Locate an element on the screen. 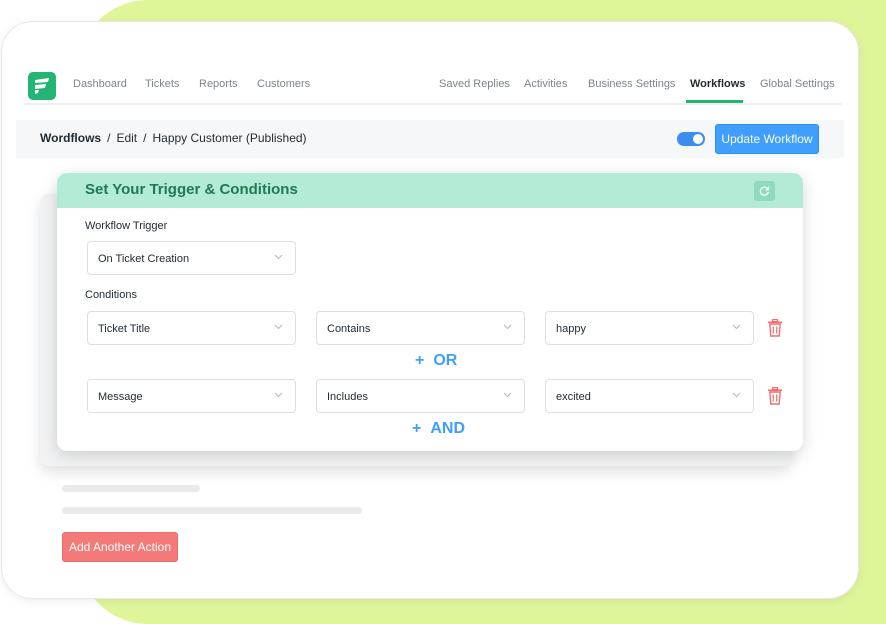 This screenshot has height=624, width=886. condition-value-value: happy is located at coordinates (571, 329).